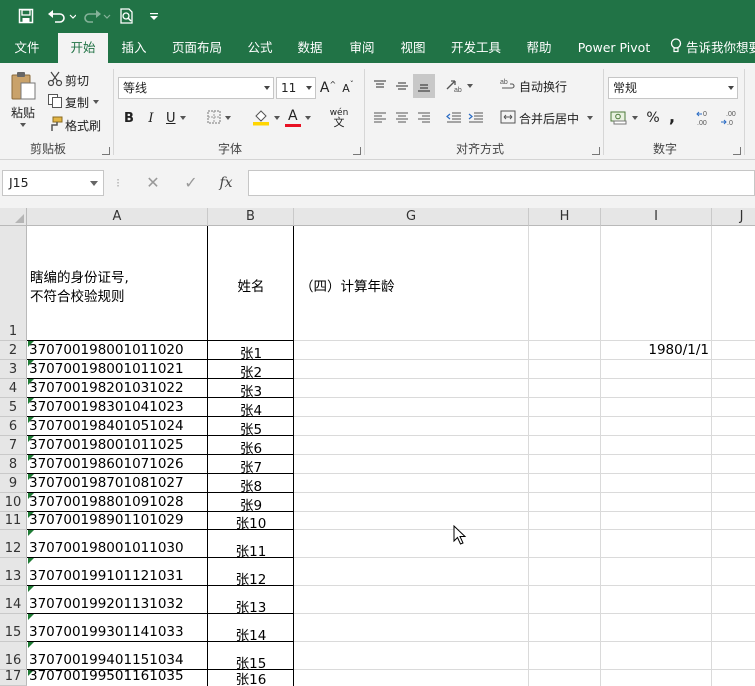 This screenshot has width=755, height=686. What do you see at coordinates (13, 656) in the screenshot?
I see `row-header-16: 16` at bounding box center [13, 656].